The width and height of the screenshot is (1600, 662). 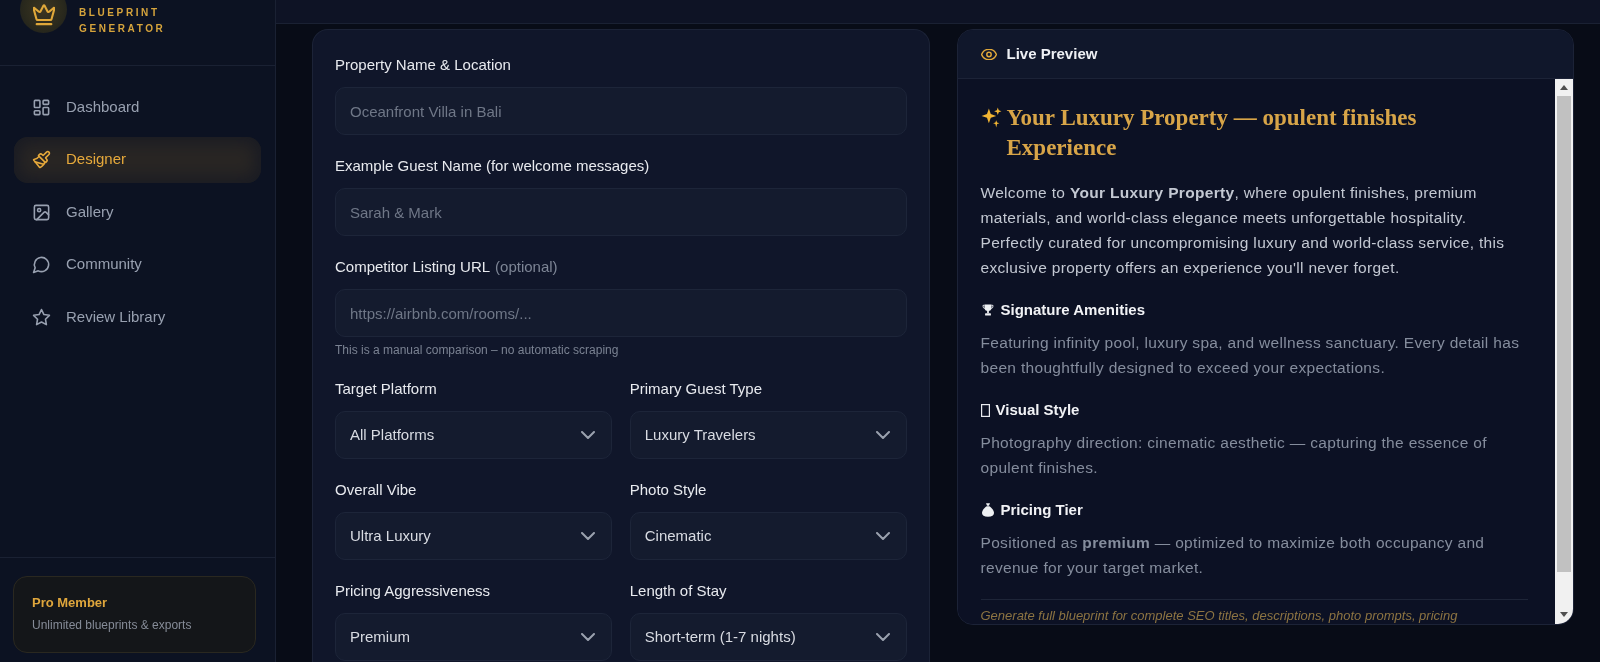 I want to click on star-icon, so click(x=41, y=317).